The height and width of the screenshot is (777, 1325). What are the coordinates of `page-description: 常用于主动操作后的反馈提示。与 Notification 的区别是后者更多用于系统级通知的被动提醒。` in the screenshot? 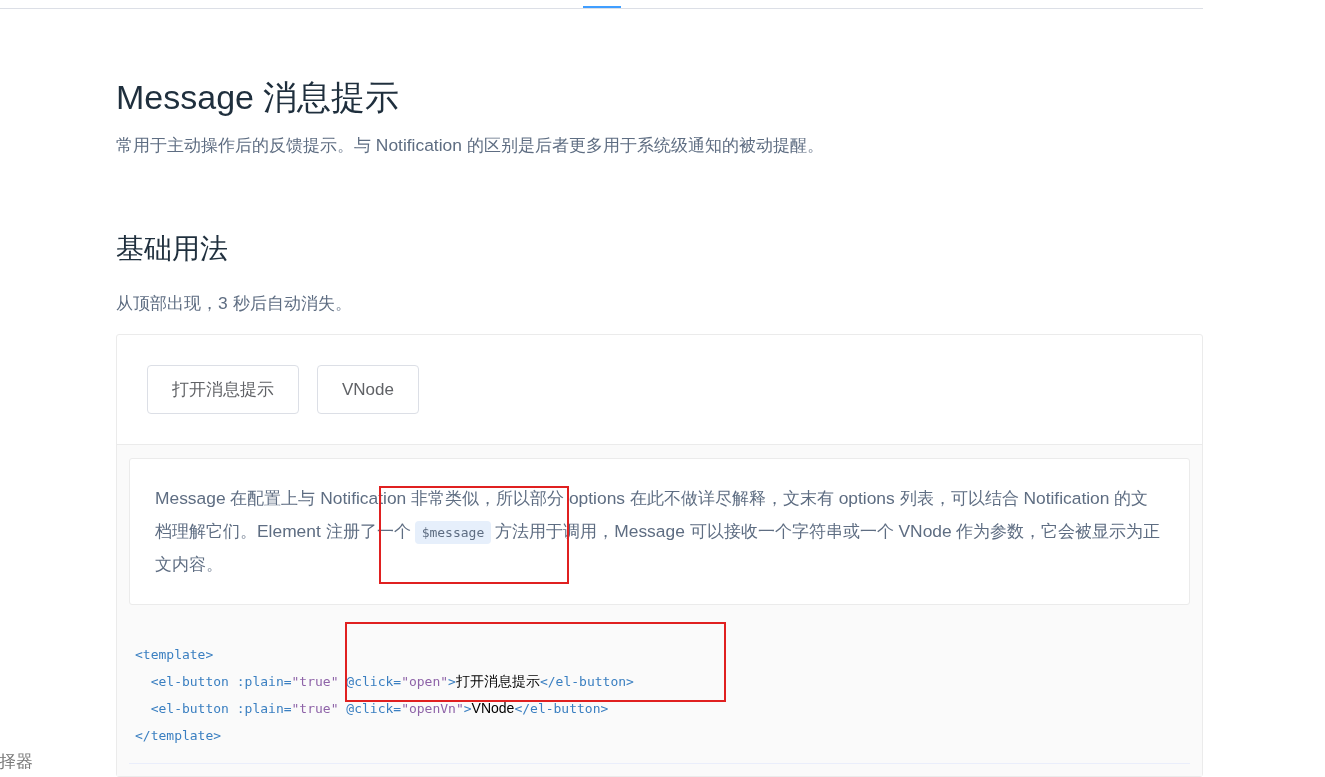 It's located at (470, 145).